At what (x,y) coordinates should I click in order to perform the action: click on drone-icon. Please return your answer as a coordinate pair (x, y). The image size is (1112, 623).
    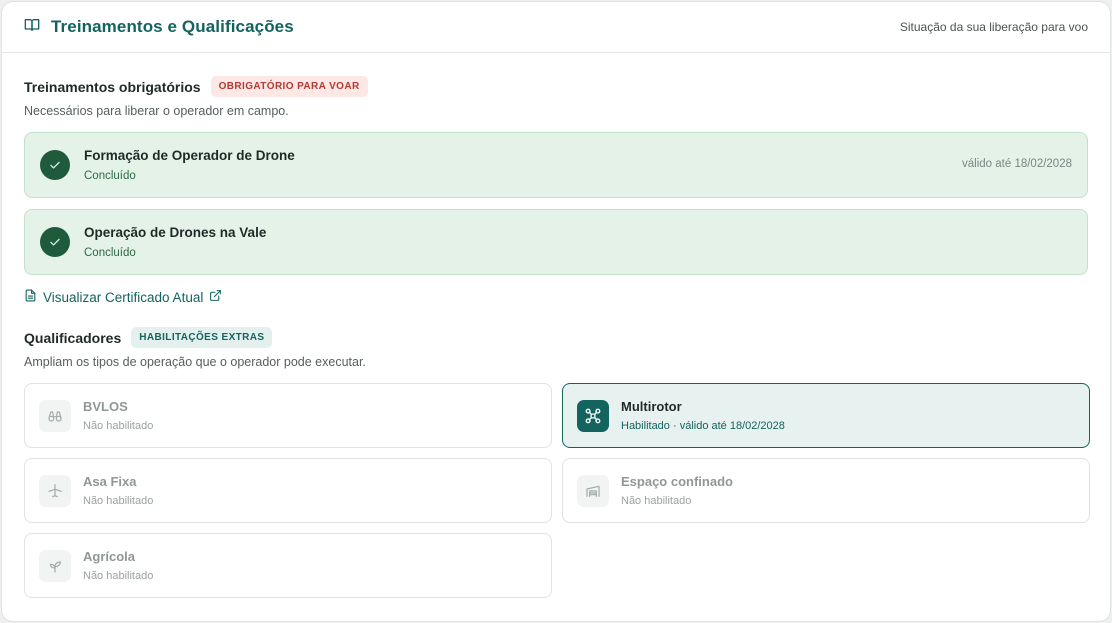
    Looking at the image, I should click on (593, 415).